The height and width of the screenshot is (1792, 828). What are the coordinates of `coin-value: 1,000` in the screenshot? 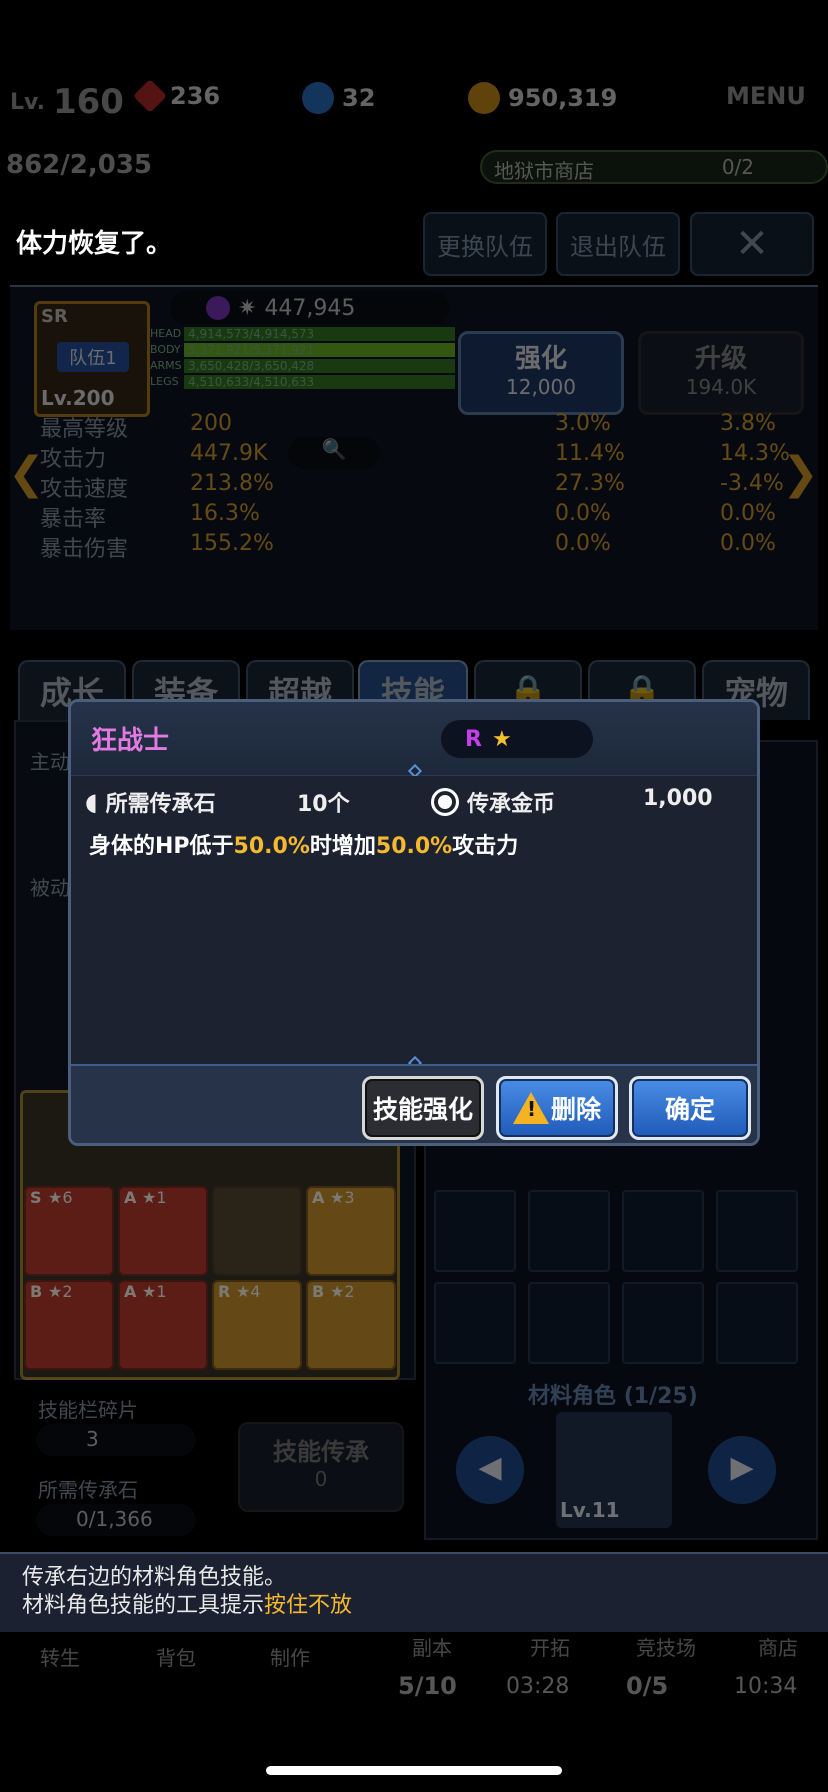 It's located at (678, 798).